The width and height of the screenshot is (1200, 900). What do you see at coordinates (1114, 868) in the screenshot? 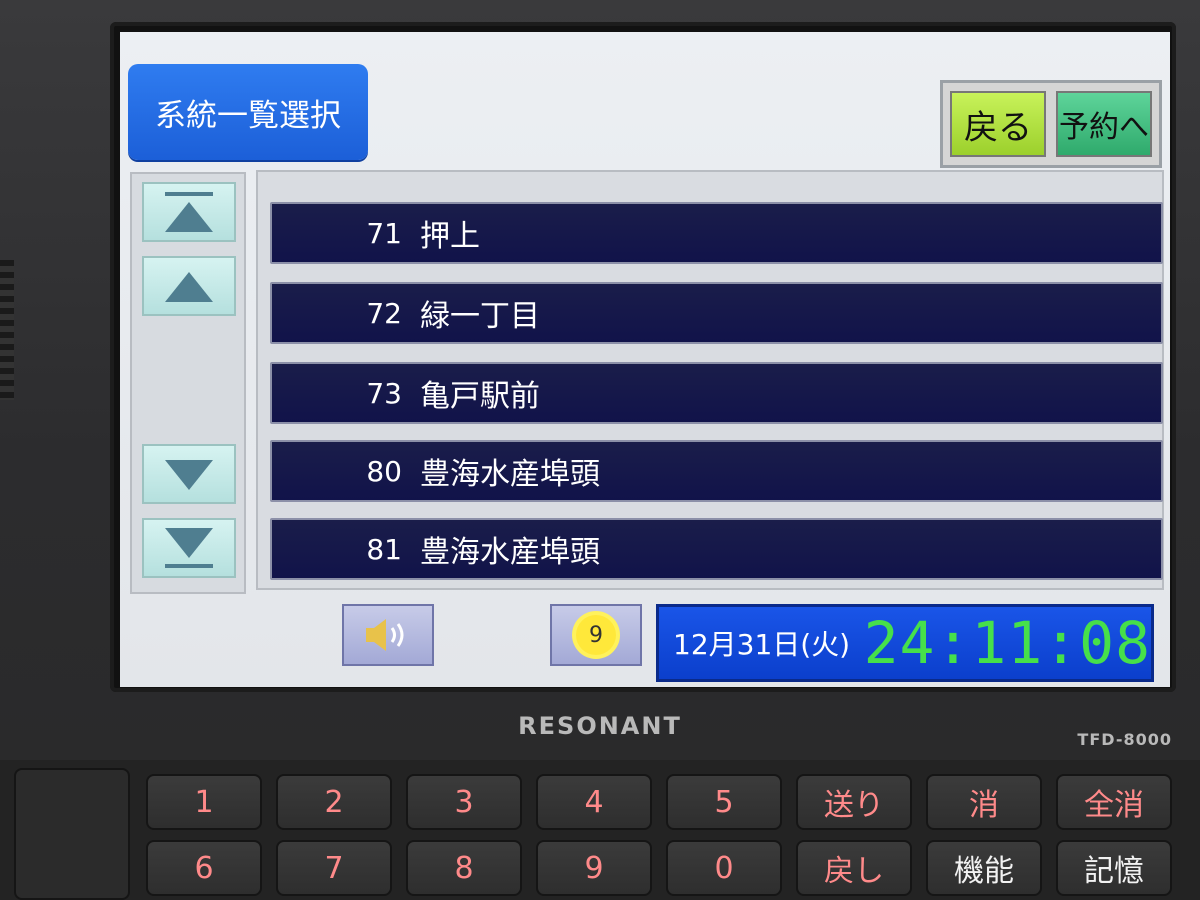
I see `key-memory: 記憶` at bounding box center [1114, 868].